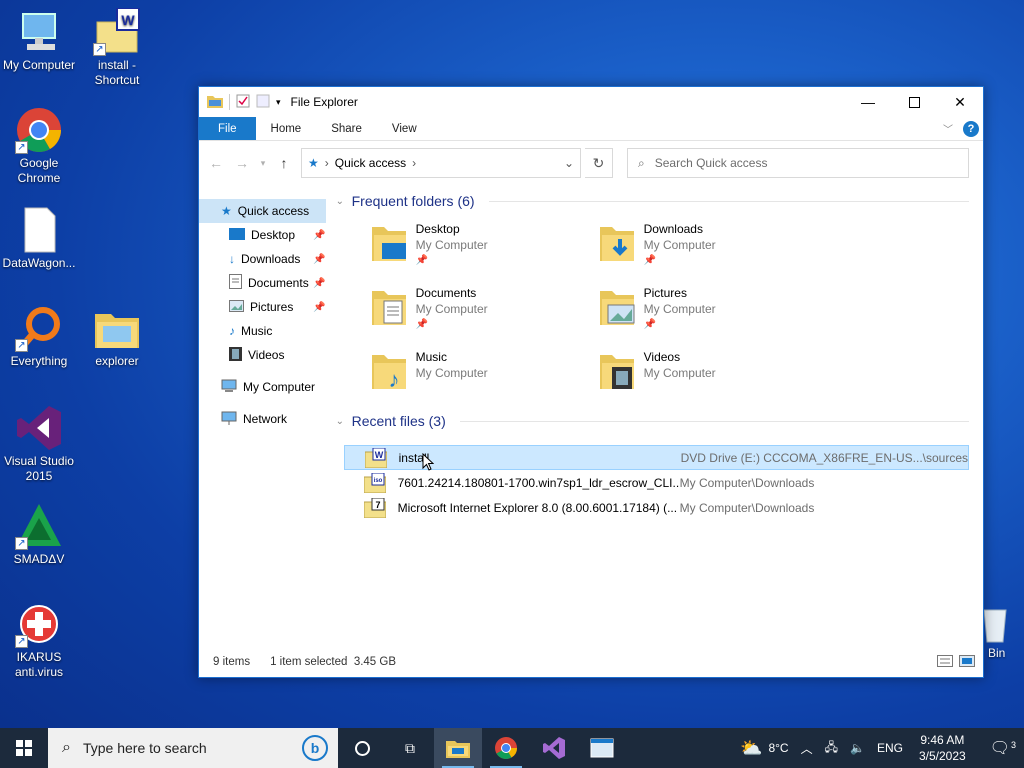  What do you see at coordinates (117, 31) in the screenshot?
I see `installer-icon: W ↗` at bounding box center [117, 31].